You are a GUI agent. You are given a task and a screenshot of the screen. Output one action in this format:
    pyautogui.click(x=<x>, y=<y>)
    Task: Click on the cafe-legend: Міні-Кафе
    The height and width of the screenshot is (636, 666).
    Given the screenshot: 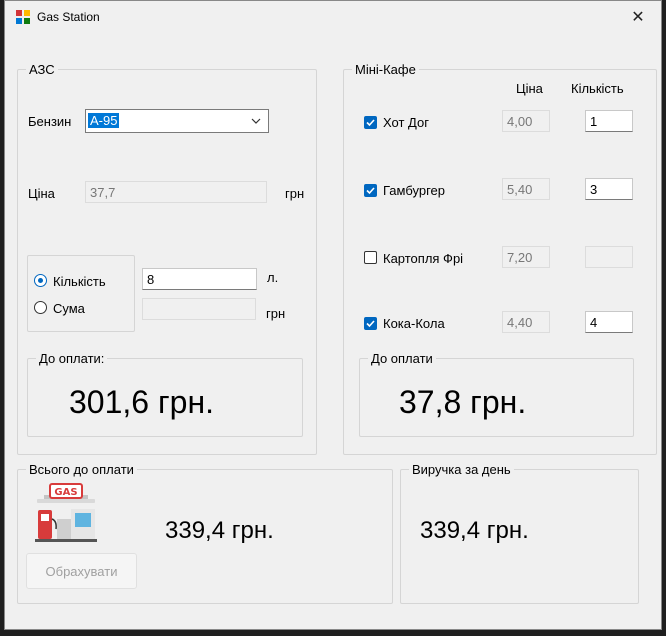 What is the action you would take?
    pyautogui.click(x=385, y=69)
    